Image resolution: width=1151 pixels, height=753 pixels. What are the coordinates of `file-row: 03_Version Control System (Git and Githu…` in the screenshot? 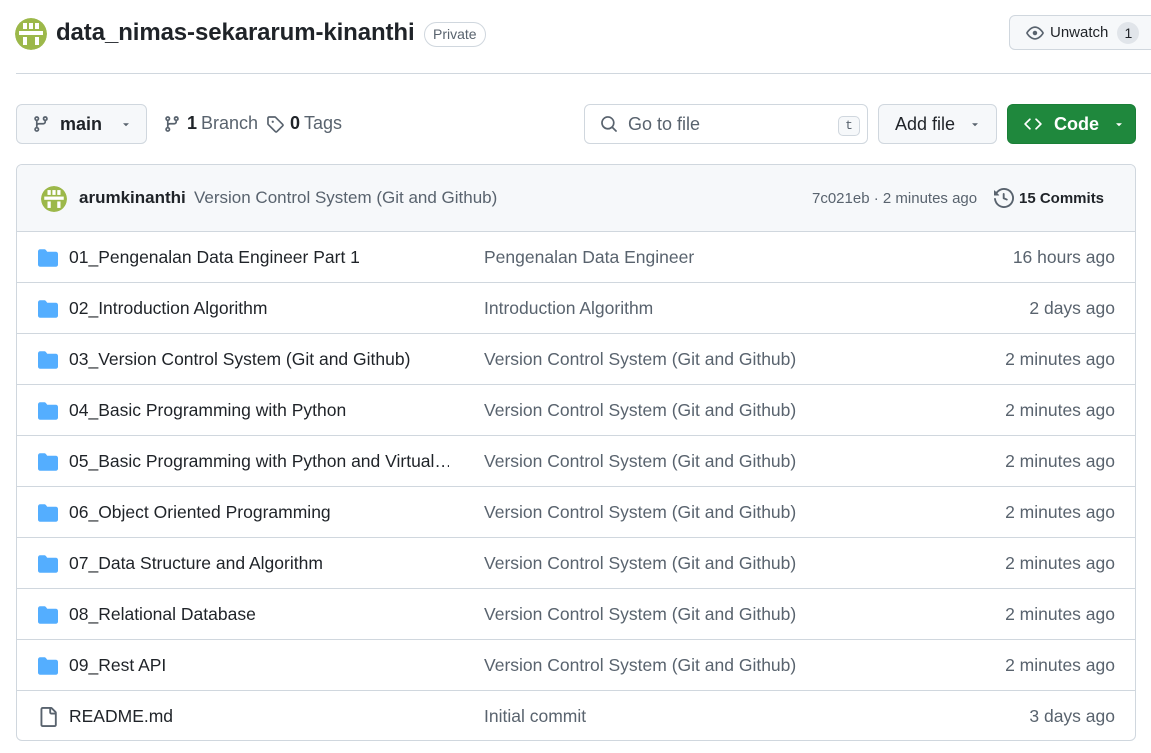 It's located at (576, 359).